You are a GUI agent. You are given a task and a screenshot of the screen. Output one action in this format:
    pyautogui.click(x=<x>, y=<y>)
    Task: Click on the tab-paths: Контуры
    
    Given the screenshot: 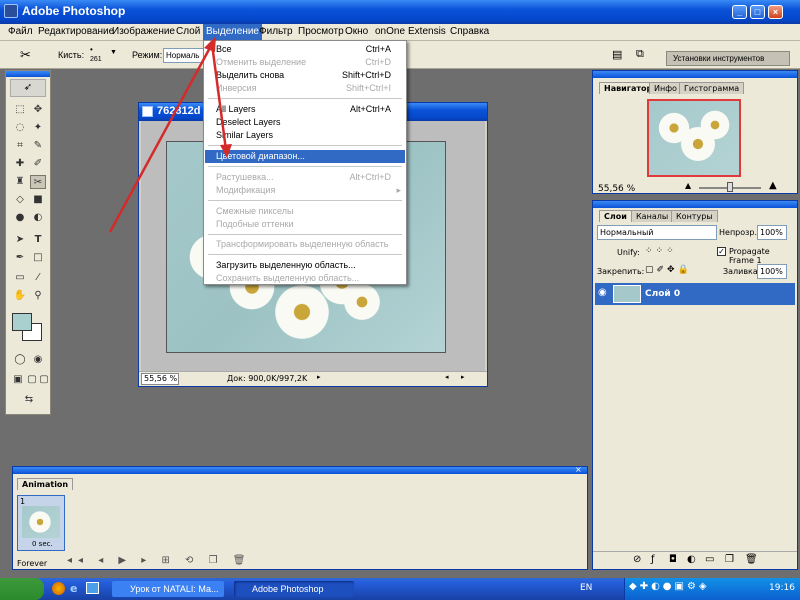 What is the action you would take?
    pyautogui.click(x=694, y=216)
    